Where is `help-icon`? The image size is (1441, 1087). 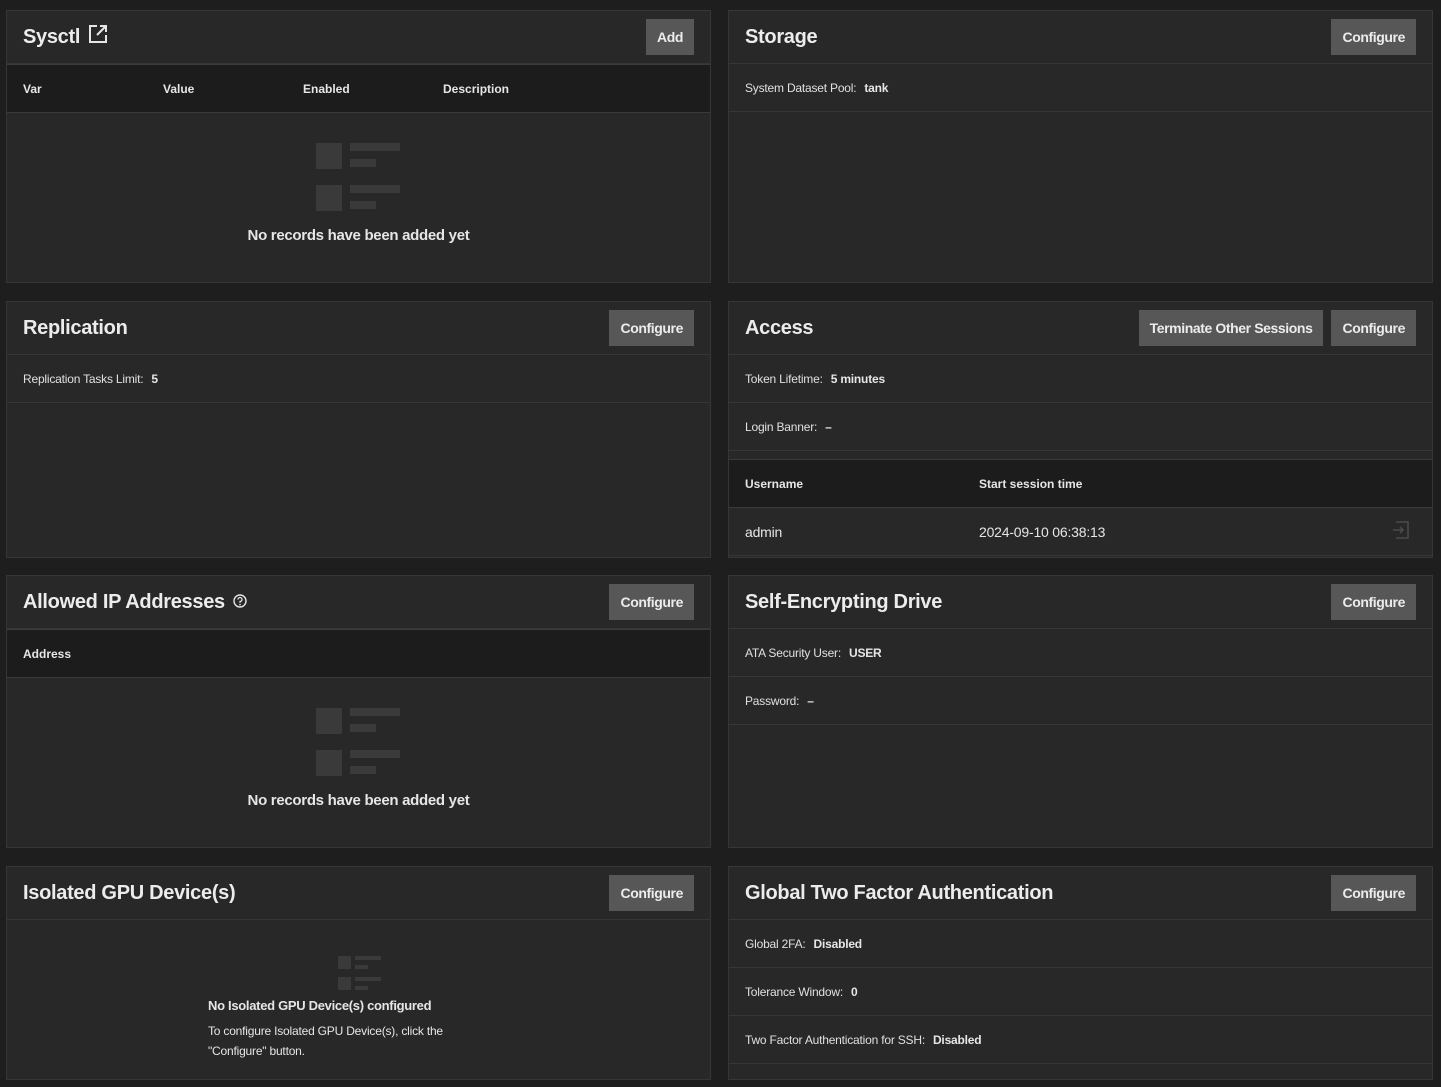 help-icon is located at coordinates (240, 602).